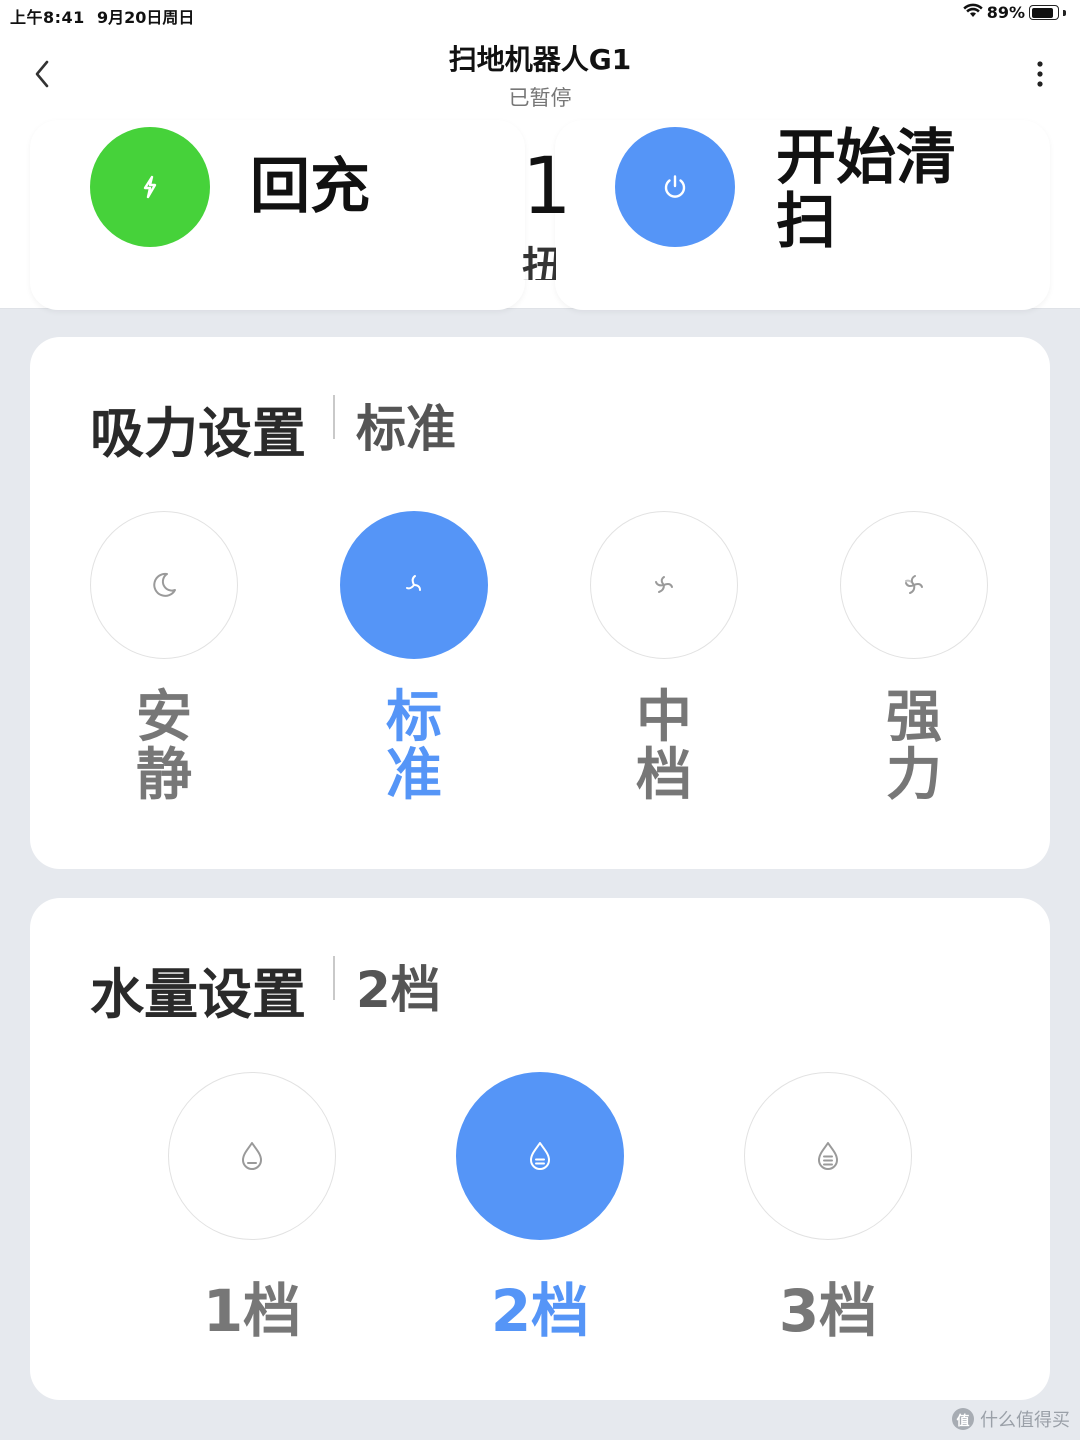 The height and width of the screenshot is (1440, 1080). I want to click on return-charge-button, so click(150, 187).